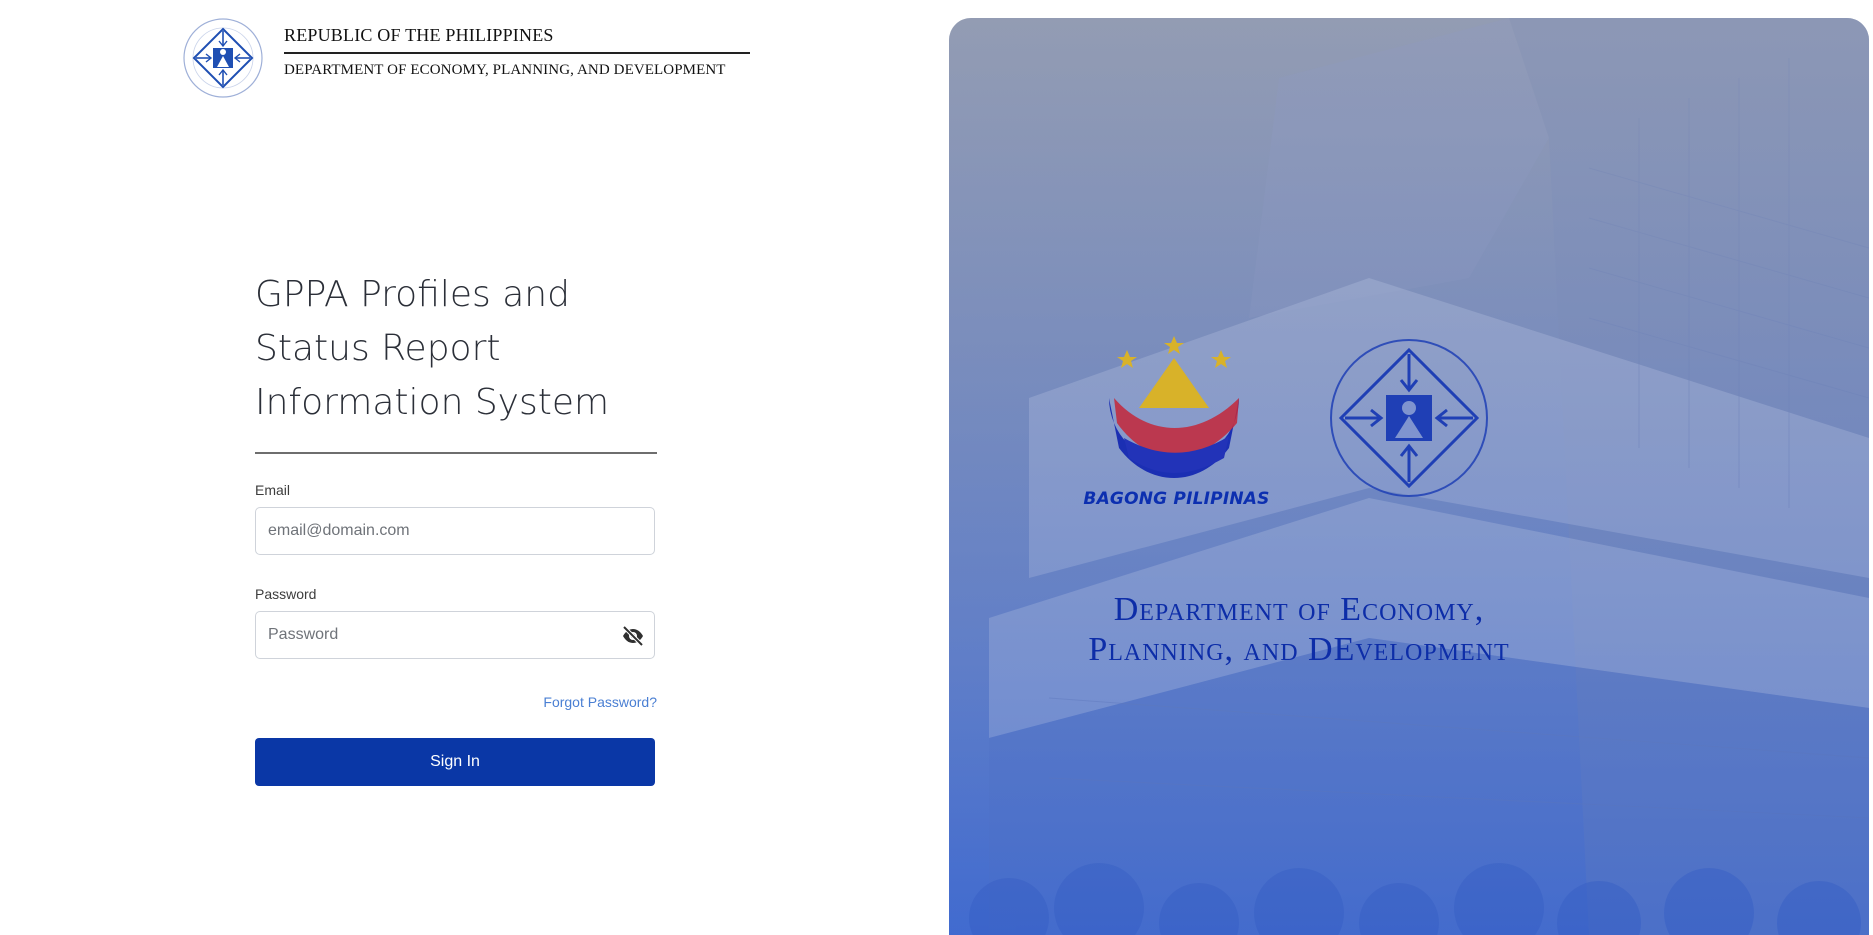  I want to click on email-field-box, so click(455, 531).